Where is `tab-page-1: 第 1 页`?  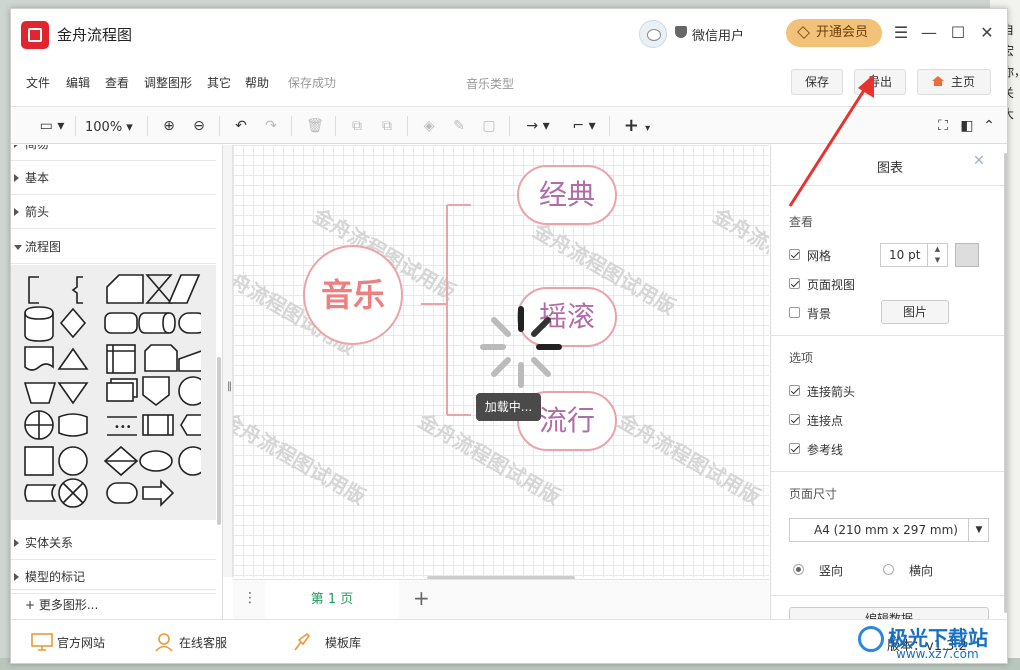
tab-page-1: 第 1 页 is located at coordinates (332, 600).